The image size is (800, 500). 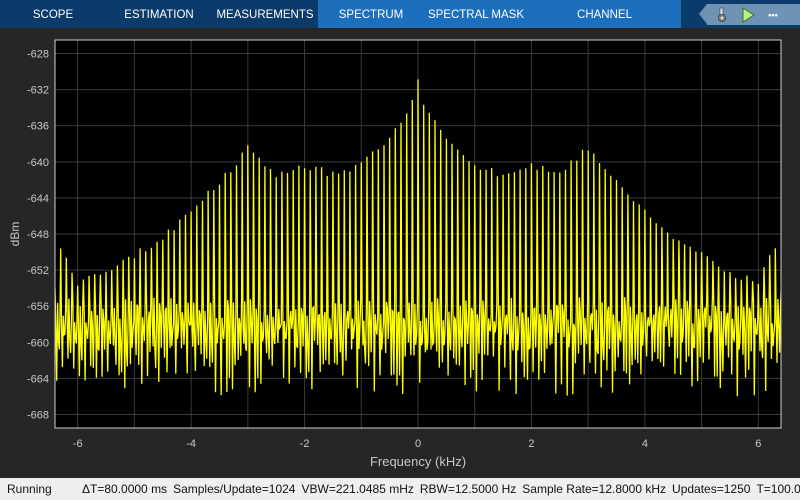 I want to click on y-tick-label: -644, so click(x=38, y=199).